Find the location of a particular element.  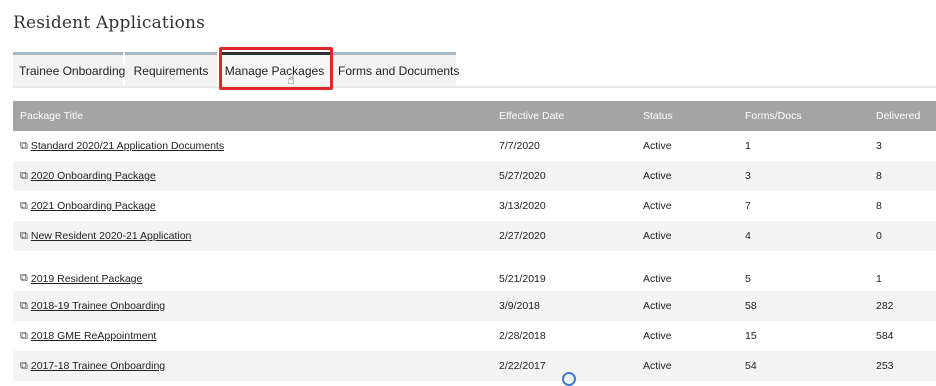

hand-pointer-icon: ☝ is located at coordinates (291, 79).